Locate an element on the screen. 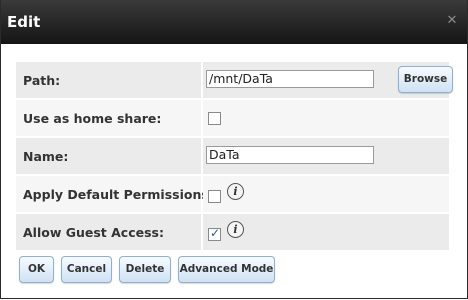 This screenshot has width=468, height=300. home-share-label-cell: Use as home share: is located at coordinates (108, 118).